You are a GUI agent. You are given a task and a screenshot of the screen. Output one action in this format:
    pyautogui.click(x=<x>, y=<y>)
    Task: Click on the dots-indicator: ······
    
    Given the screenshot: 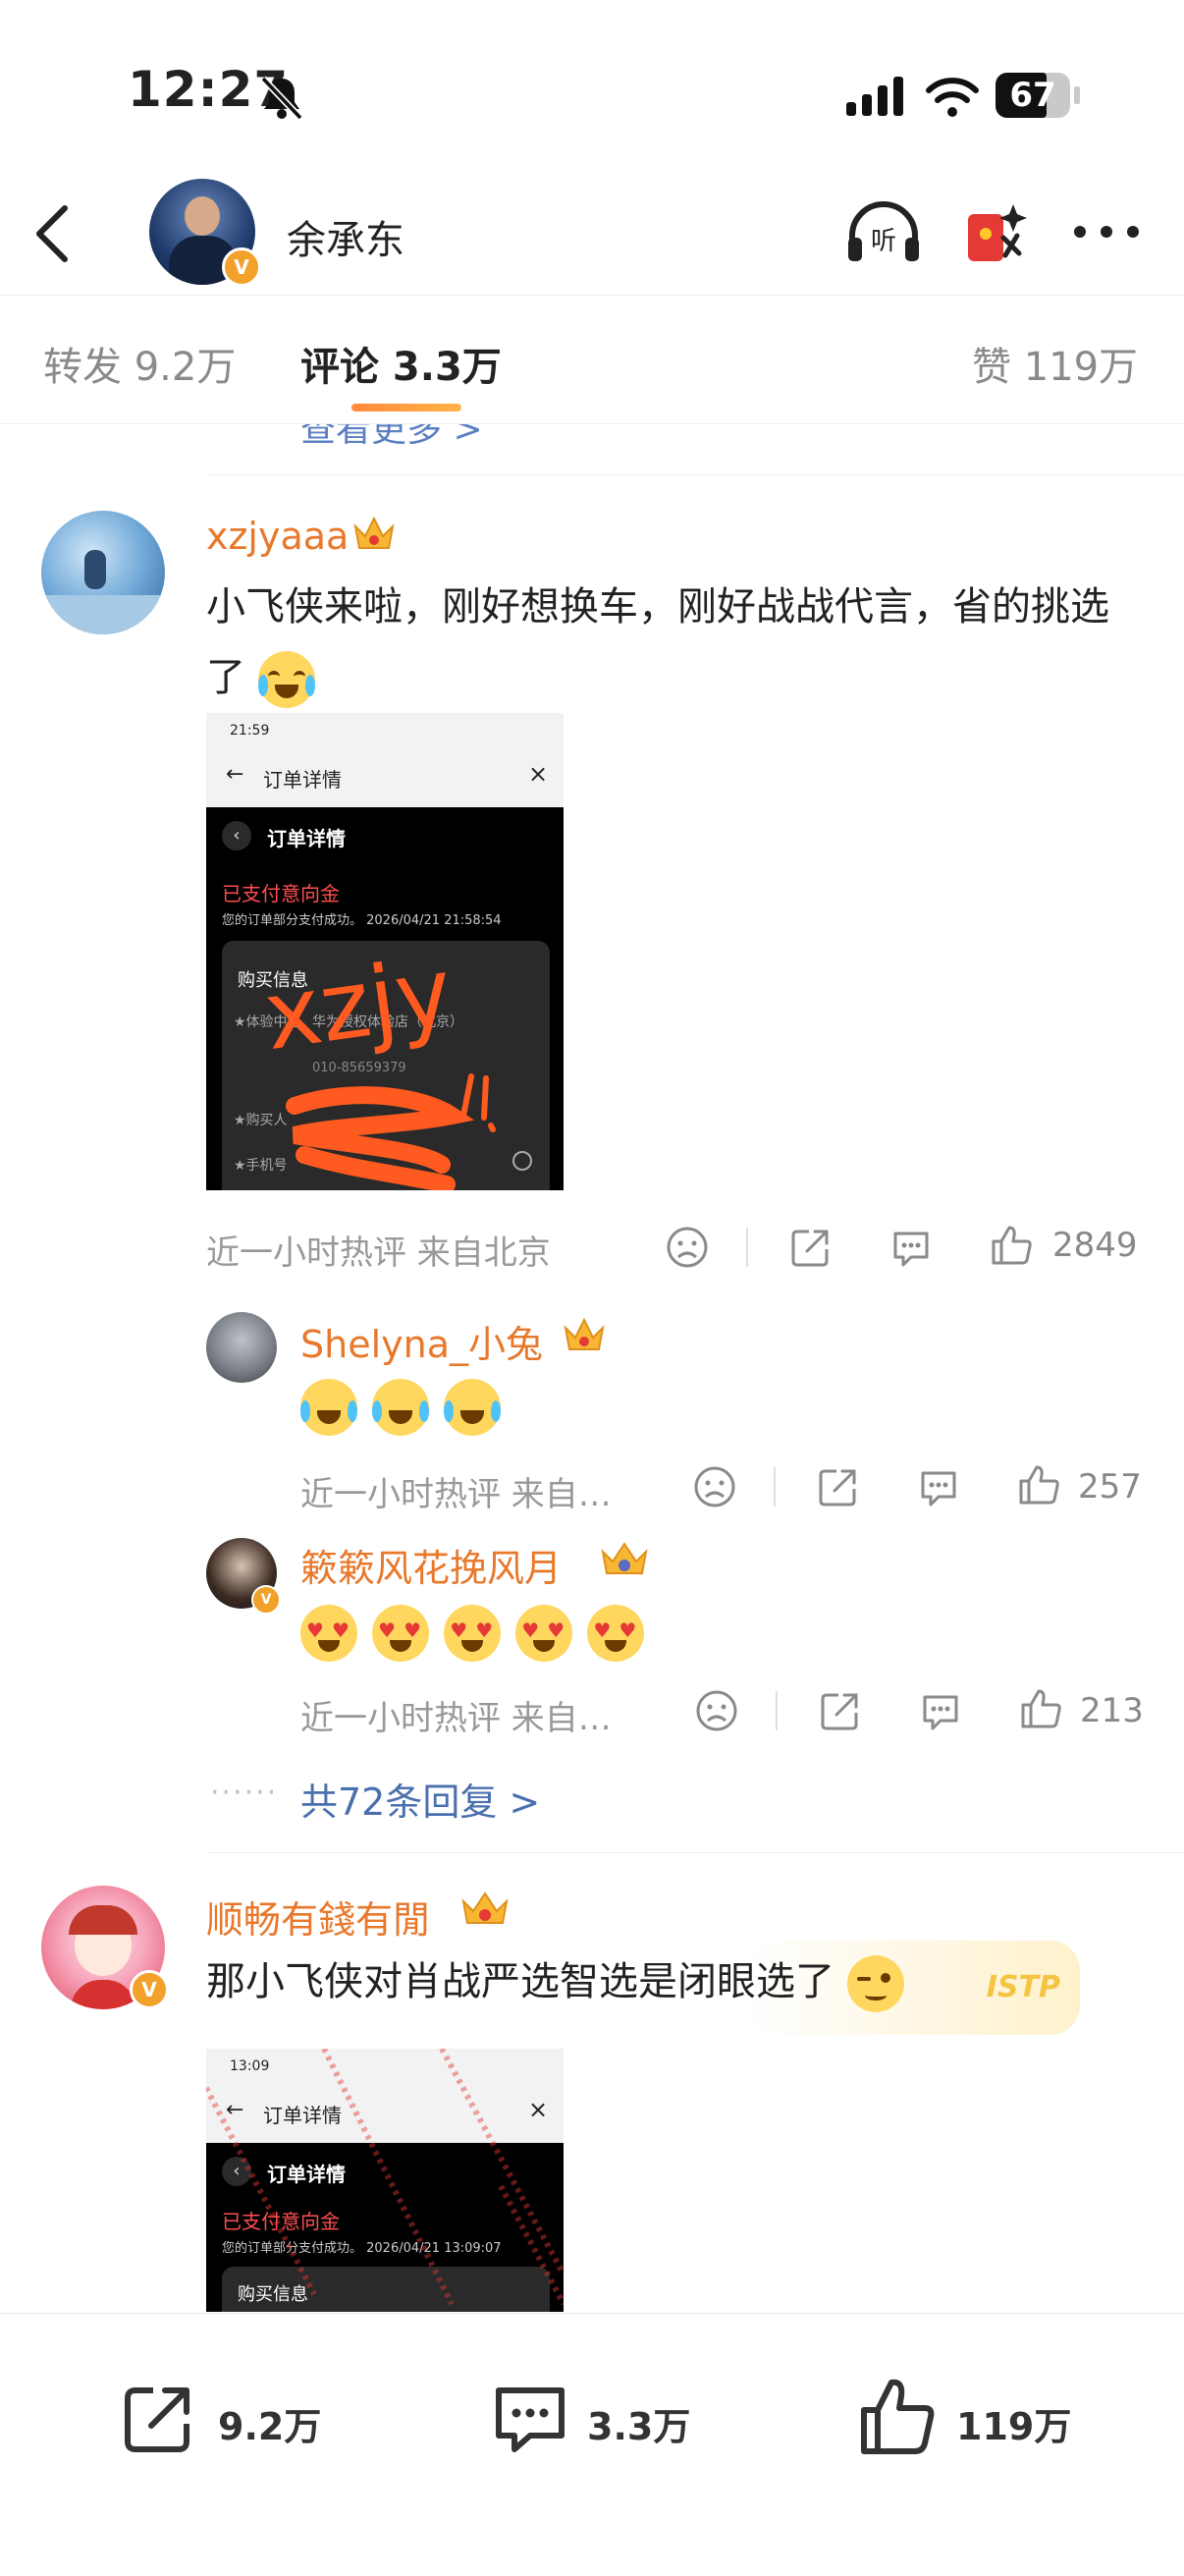 What is the action you would take?
    pyautogui.click(x=245, y=1793)
    